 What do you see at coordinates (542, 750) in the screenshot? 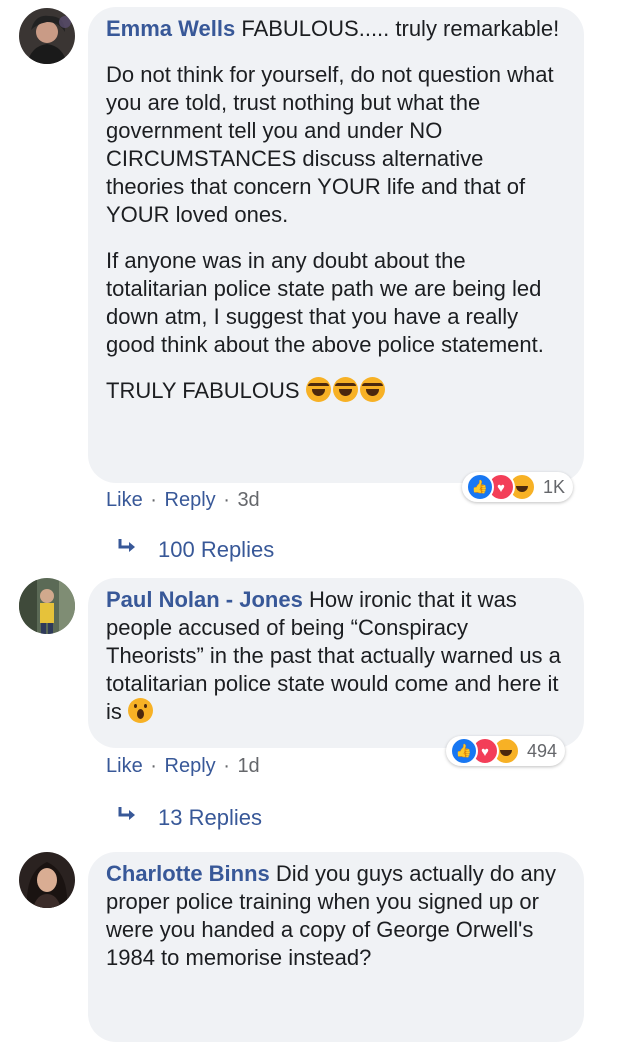
I see `reaction-count: 494` at bounding box center [542, 750].